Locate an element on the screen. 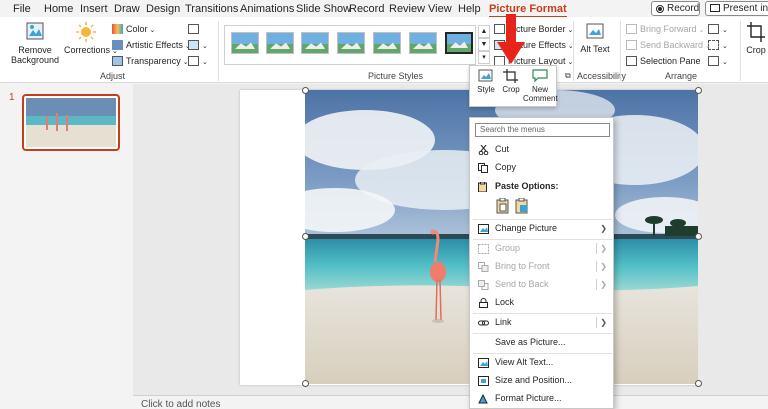 The height and width of the screenshot is (409, 768). reset-picture-button: ⌄ is located at coordinates (198, 61).